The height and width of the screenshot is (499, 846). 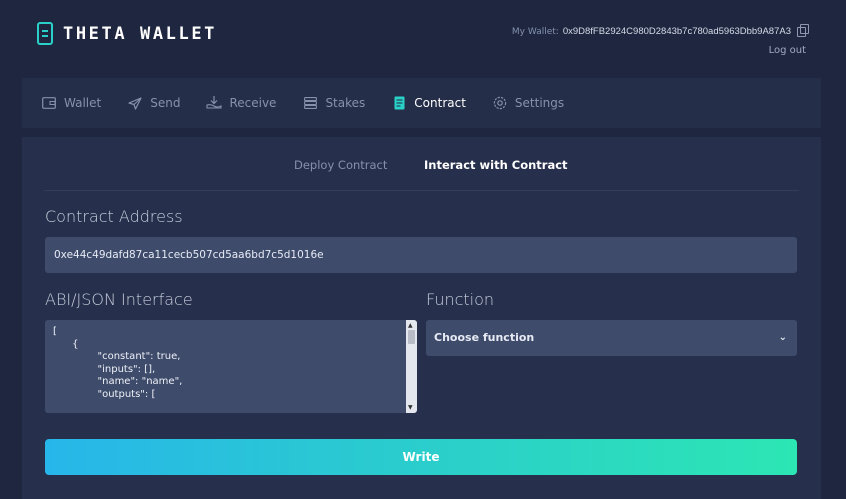 What do you see at coordinates (399, 103) in the screenshot?
I see `contract-icon` at bounding box center [399, 103].